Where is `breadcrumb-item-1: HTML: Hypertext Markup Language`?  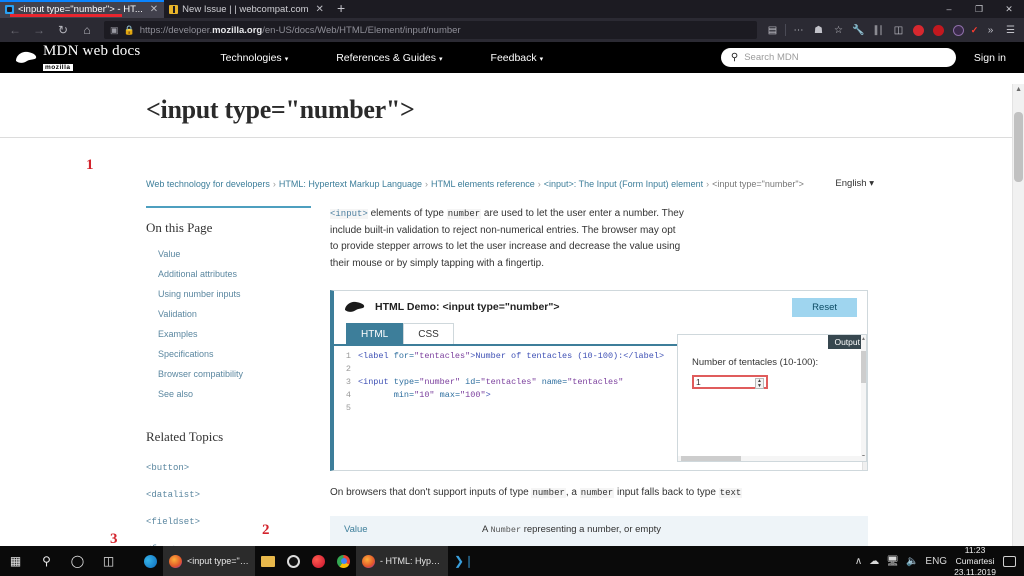 breadcrumb-item-1: HTML: Hypertext Markup Language is located at coordinates (350, 184).